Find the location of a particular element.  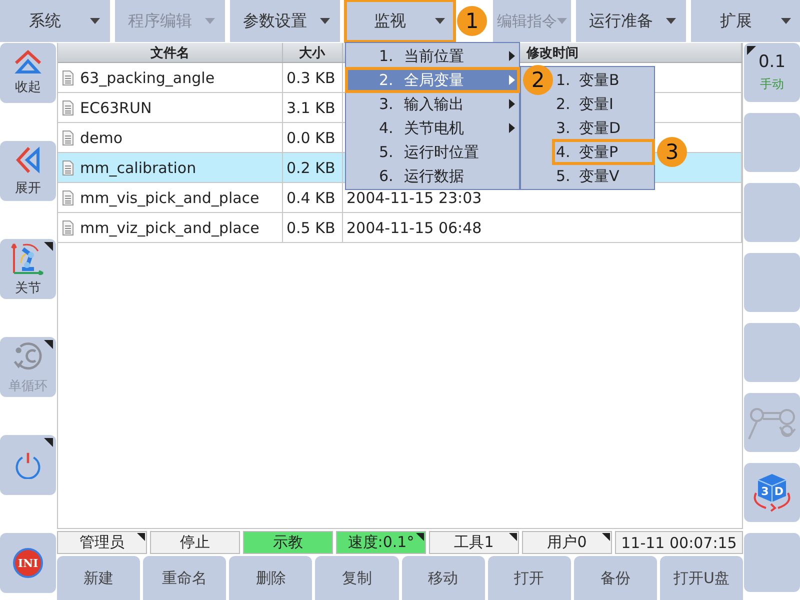

collapse-icon is located at coordinates (28, 62).